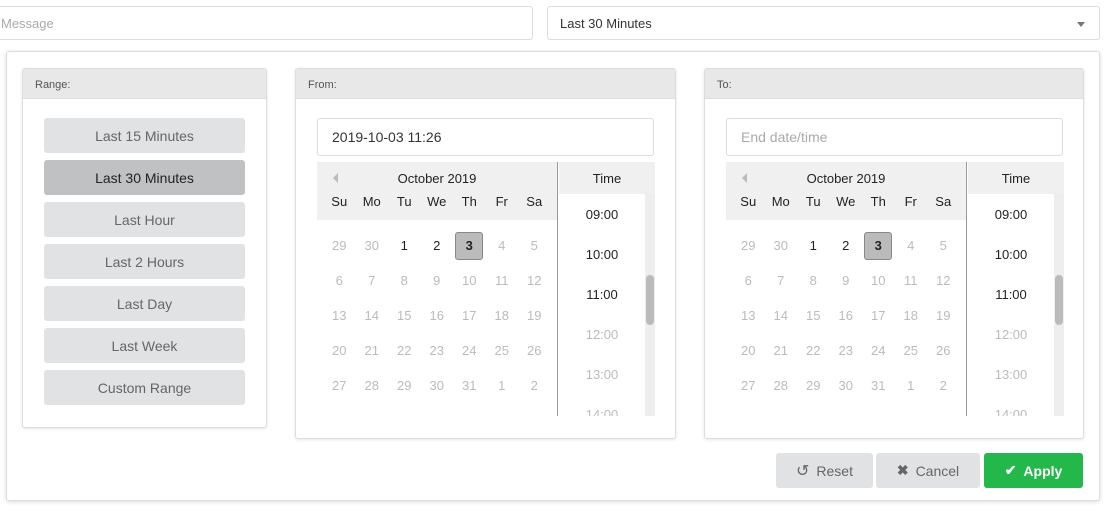  Describe the element at coordinates (437, 350) in the screenshot. I see `calendar-day: 23` at that location.